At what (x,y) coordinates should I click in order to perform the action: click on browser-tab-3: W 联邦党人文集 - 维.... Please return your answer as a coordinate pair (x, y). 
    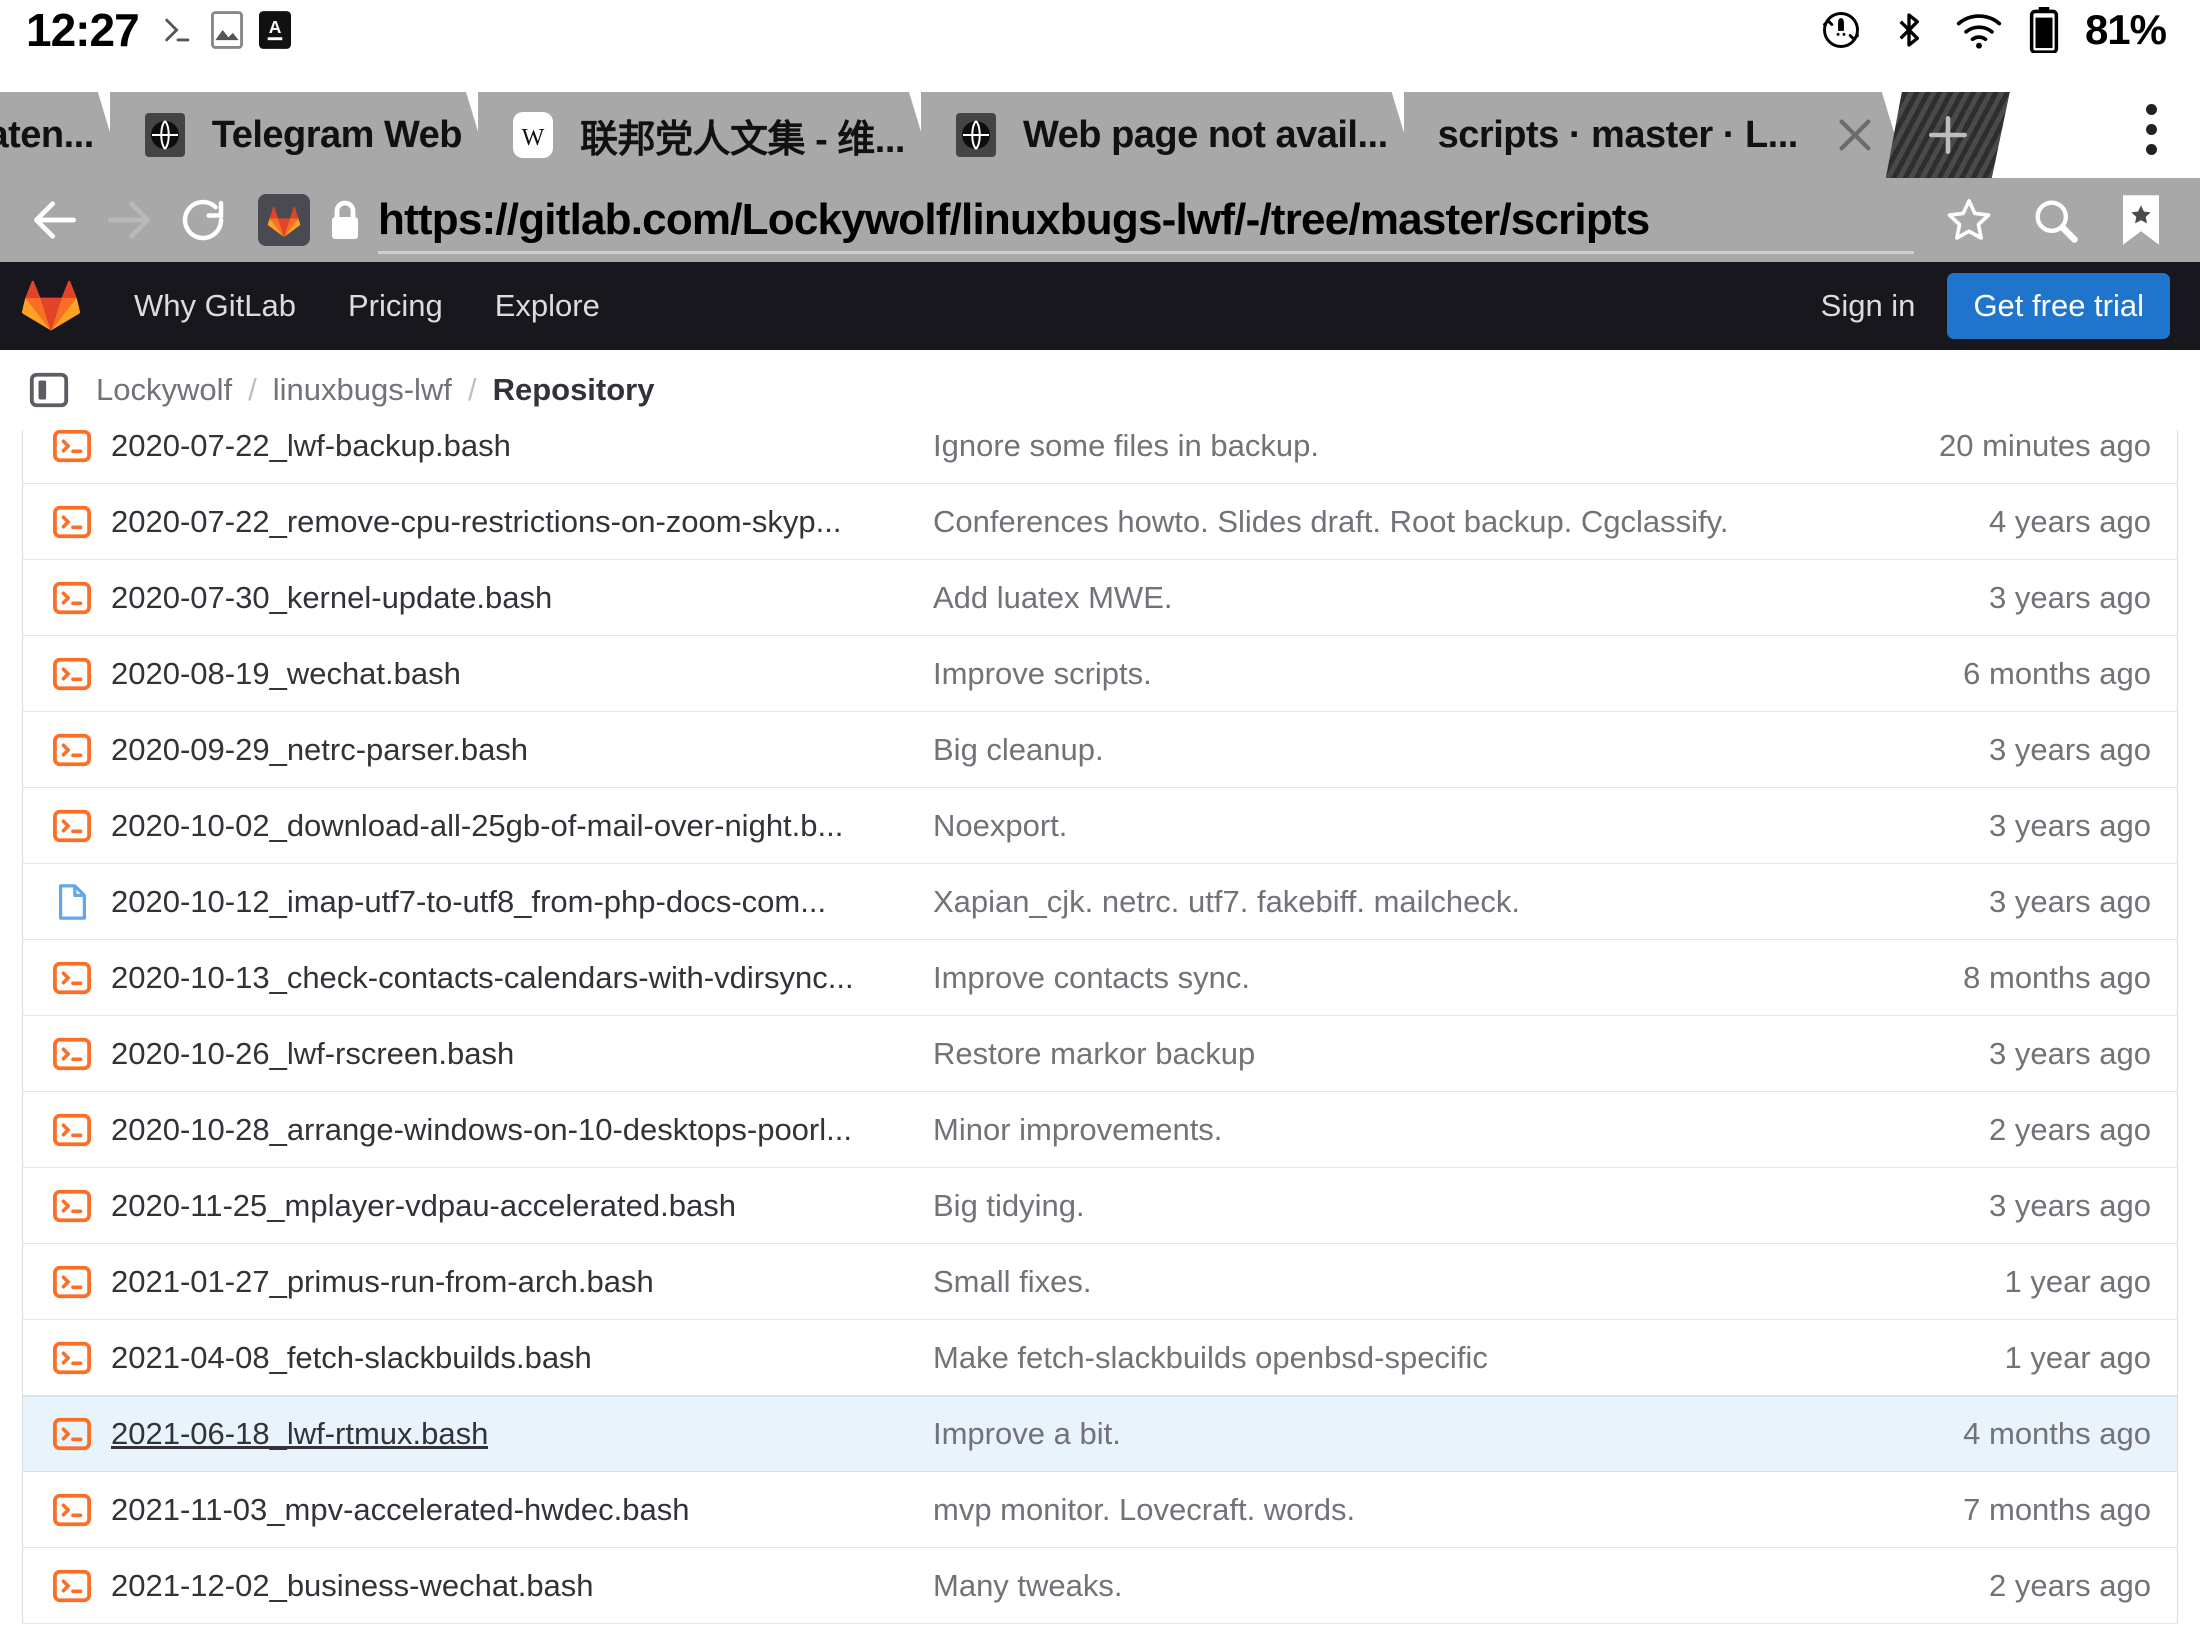
    Looking at the image, I should click on (706, 135).